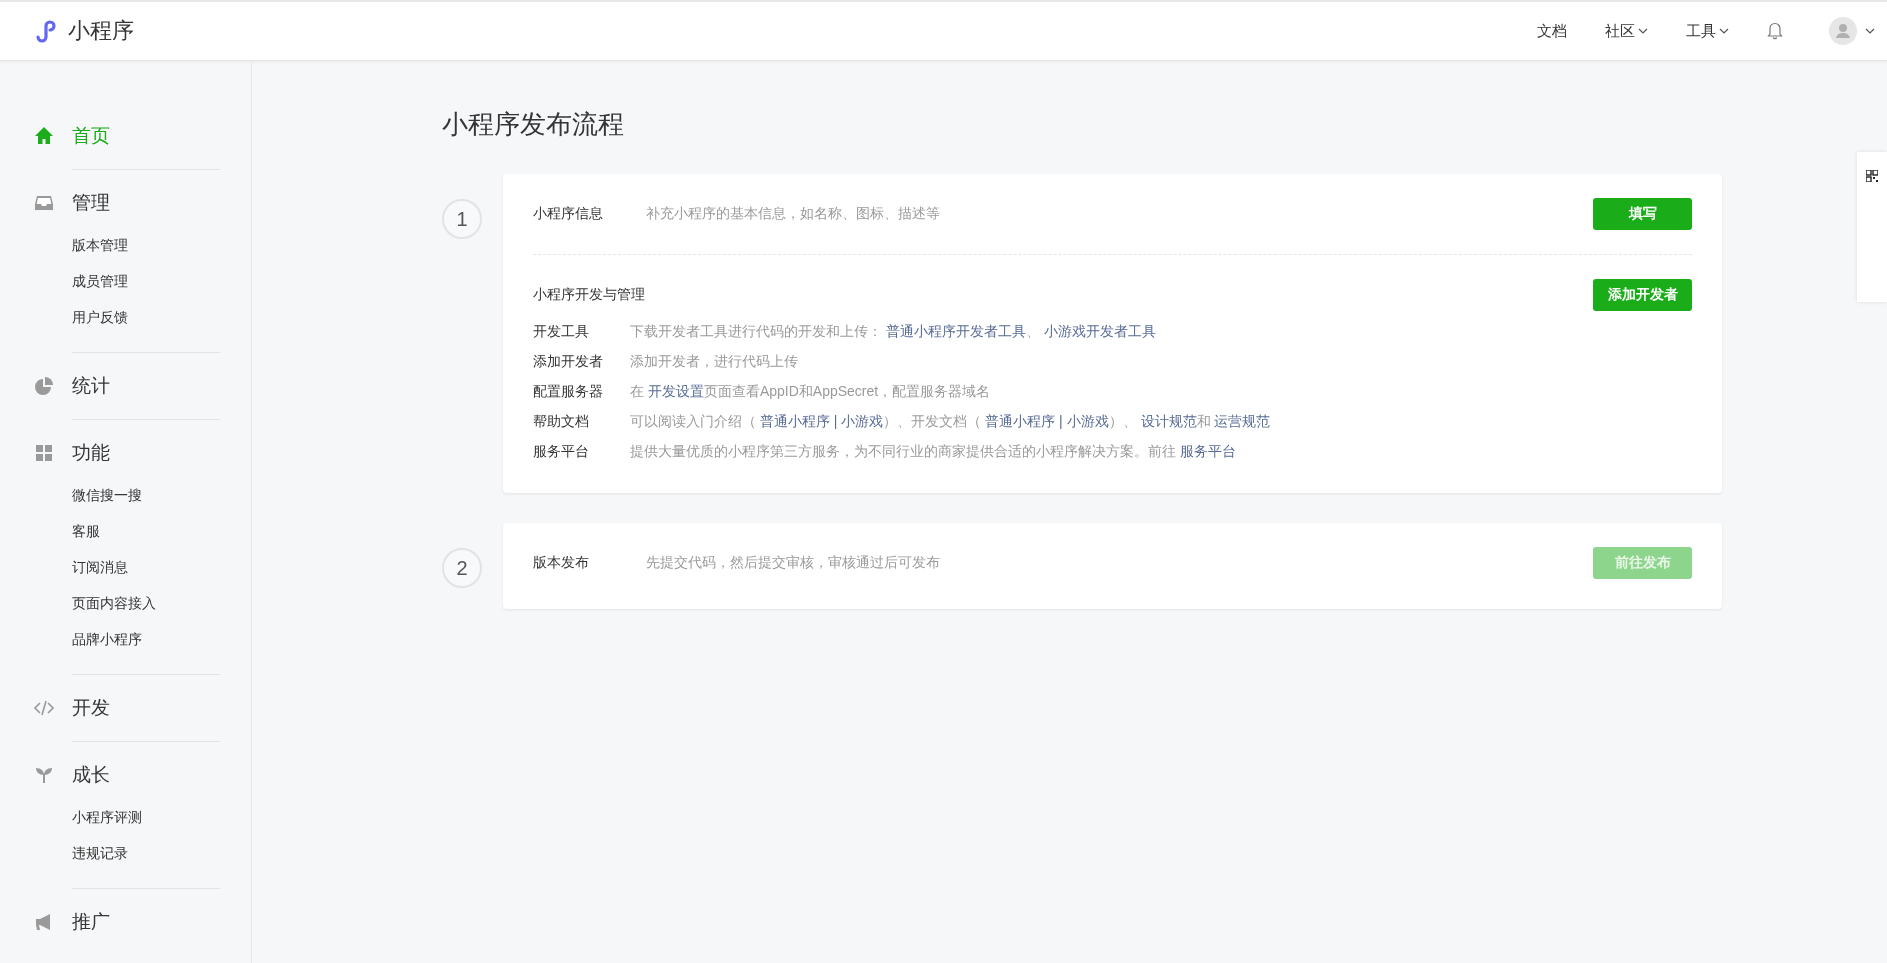 The height and width of the screenshot is (963, 1887). What do you see at coordinates (793, 214) in the screenshot?
I see `section-description: 补充小程序的基本信息，如名称、图标、描述等` at bounding box center [793, 214].